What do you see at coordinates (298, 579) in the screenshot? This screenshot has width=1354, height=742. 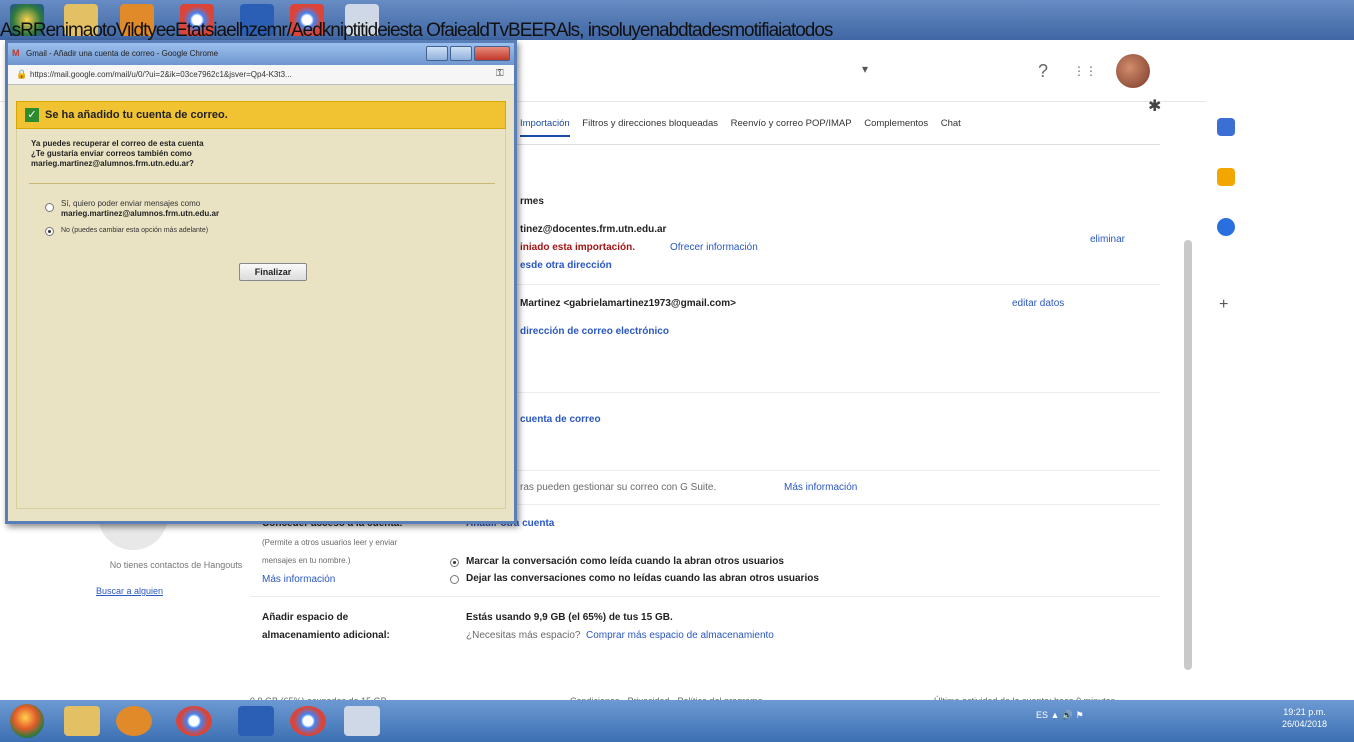 I see `grant-access-more-link: Más información` at bounding box center [298, 579].